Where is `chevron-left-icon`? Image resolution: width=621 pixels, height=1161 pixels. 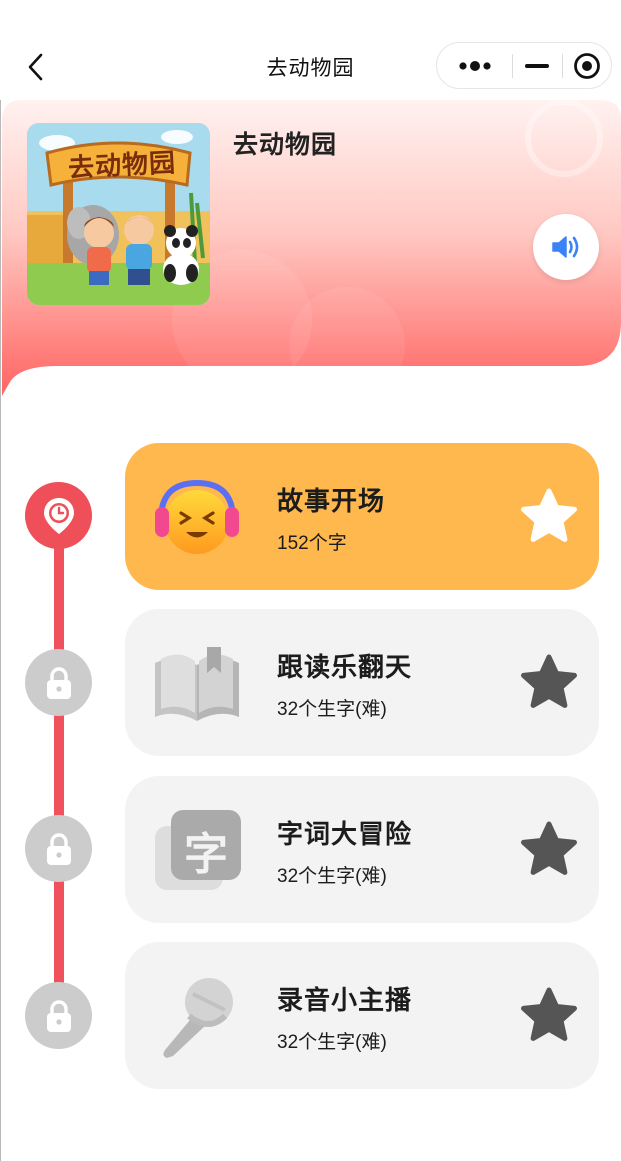
chevron-left-icon is located at coordinates (35, 67).